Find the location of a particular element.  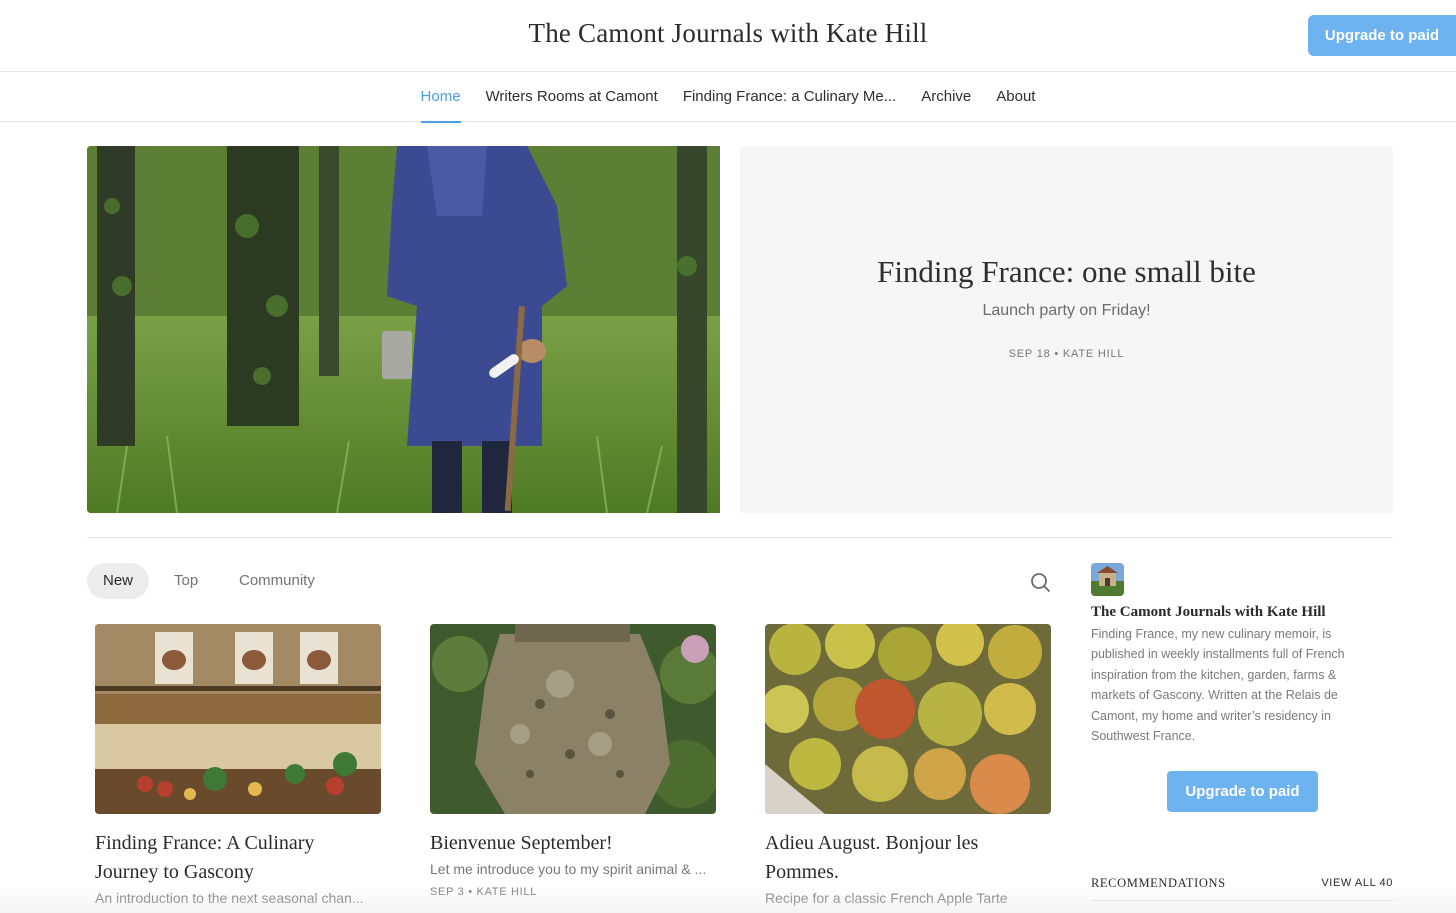

publication-name: The Camont Journals with Kate Hill is located at coordinates (1208, 612).